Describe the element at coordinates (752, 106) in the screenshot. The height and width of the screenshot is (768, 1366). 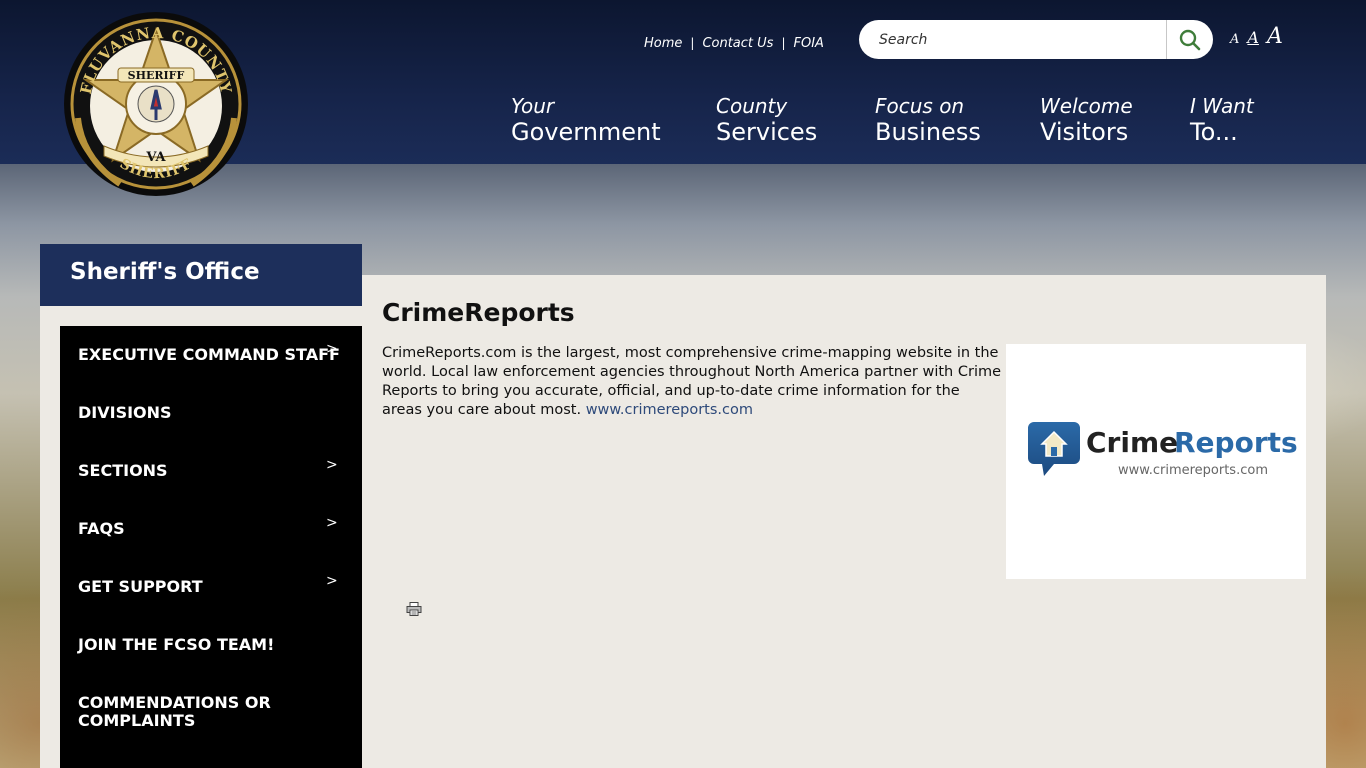
I see `nav-line1: County` at that location.